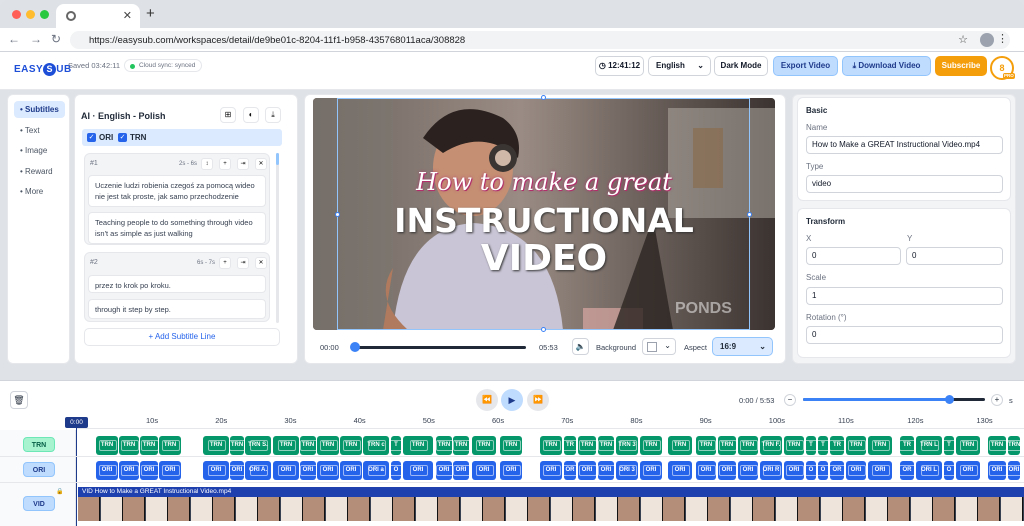 The image size is (1024, 526). Describe the element at coordinates (19, 400) in the screenshot. I see `trash-icon: 🗑` at that location.